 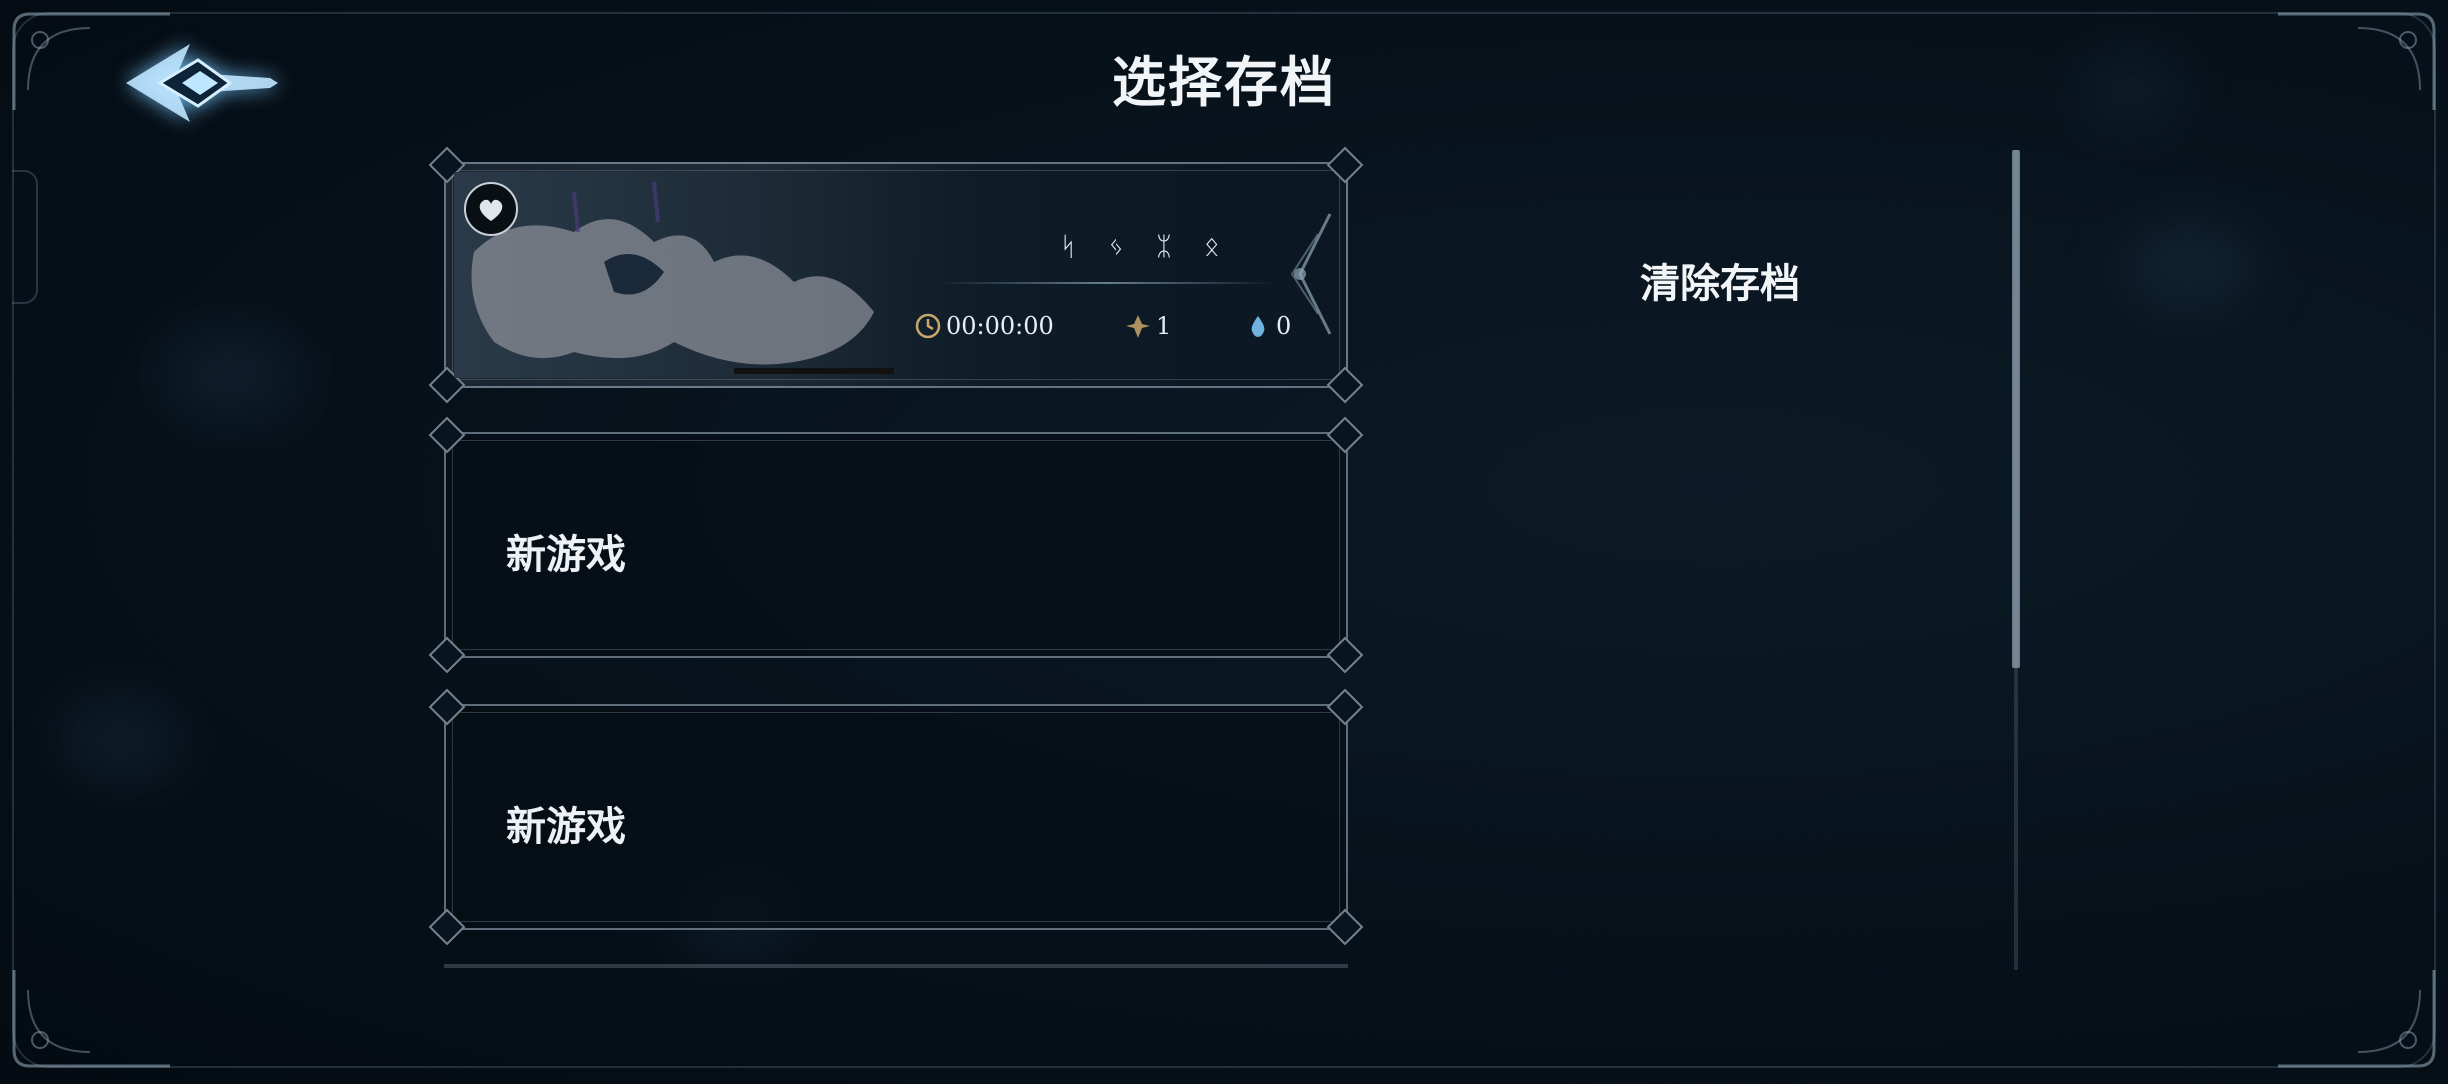 I want to click on heart-badge-icon, so click(x=491, y=209).